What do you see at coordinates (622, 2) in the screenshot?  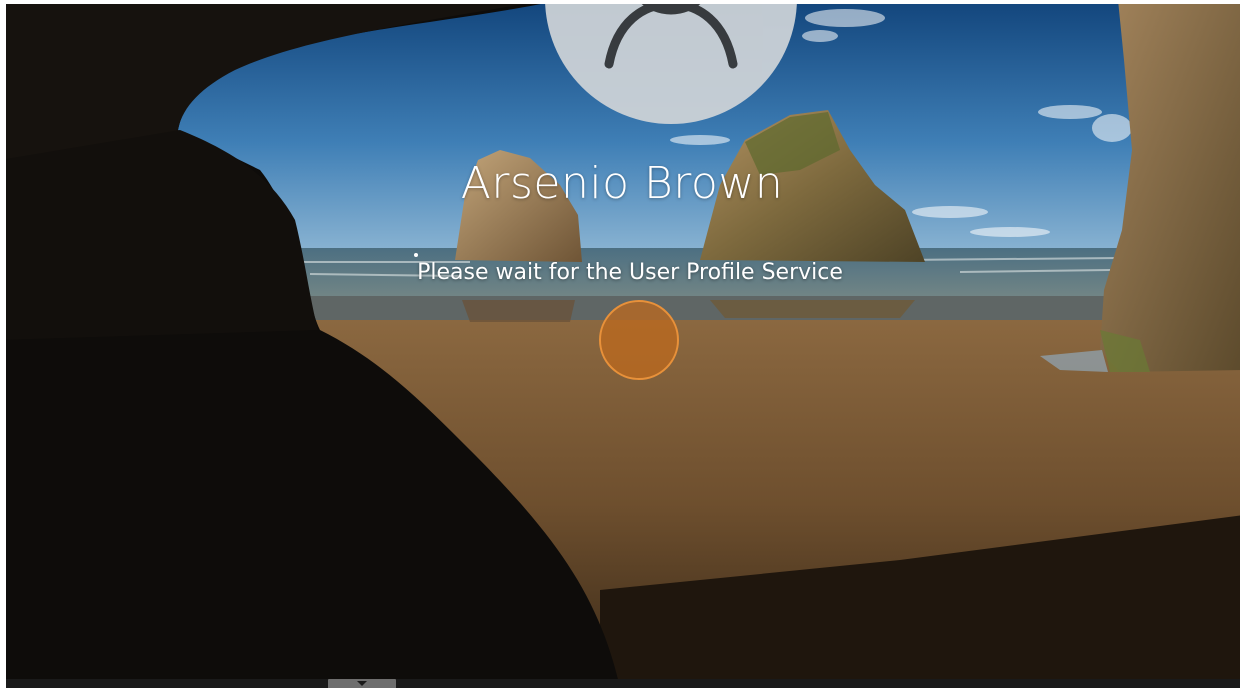 I see `frame-edge-top` at bounding box center [622, 2].